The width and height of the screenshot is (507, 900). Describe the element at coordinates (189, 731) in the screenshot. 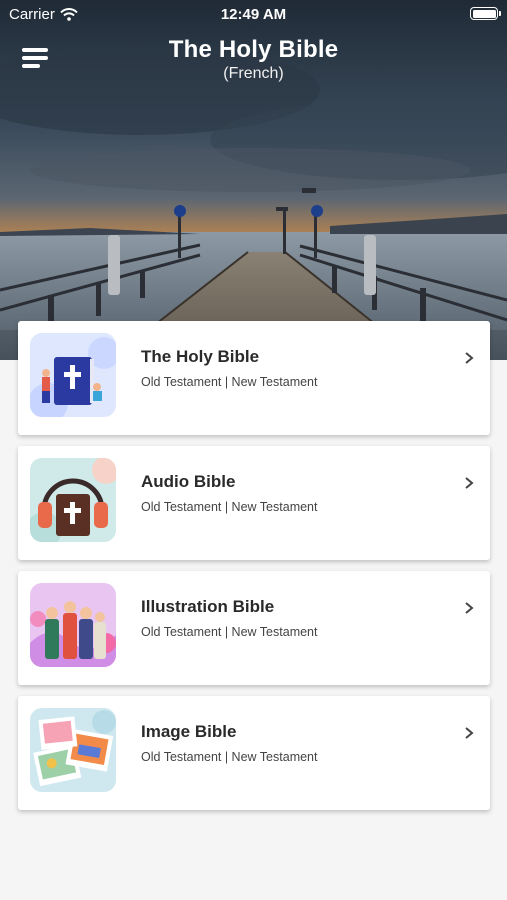

I see `card-title: Image Bible` at that location.